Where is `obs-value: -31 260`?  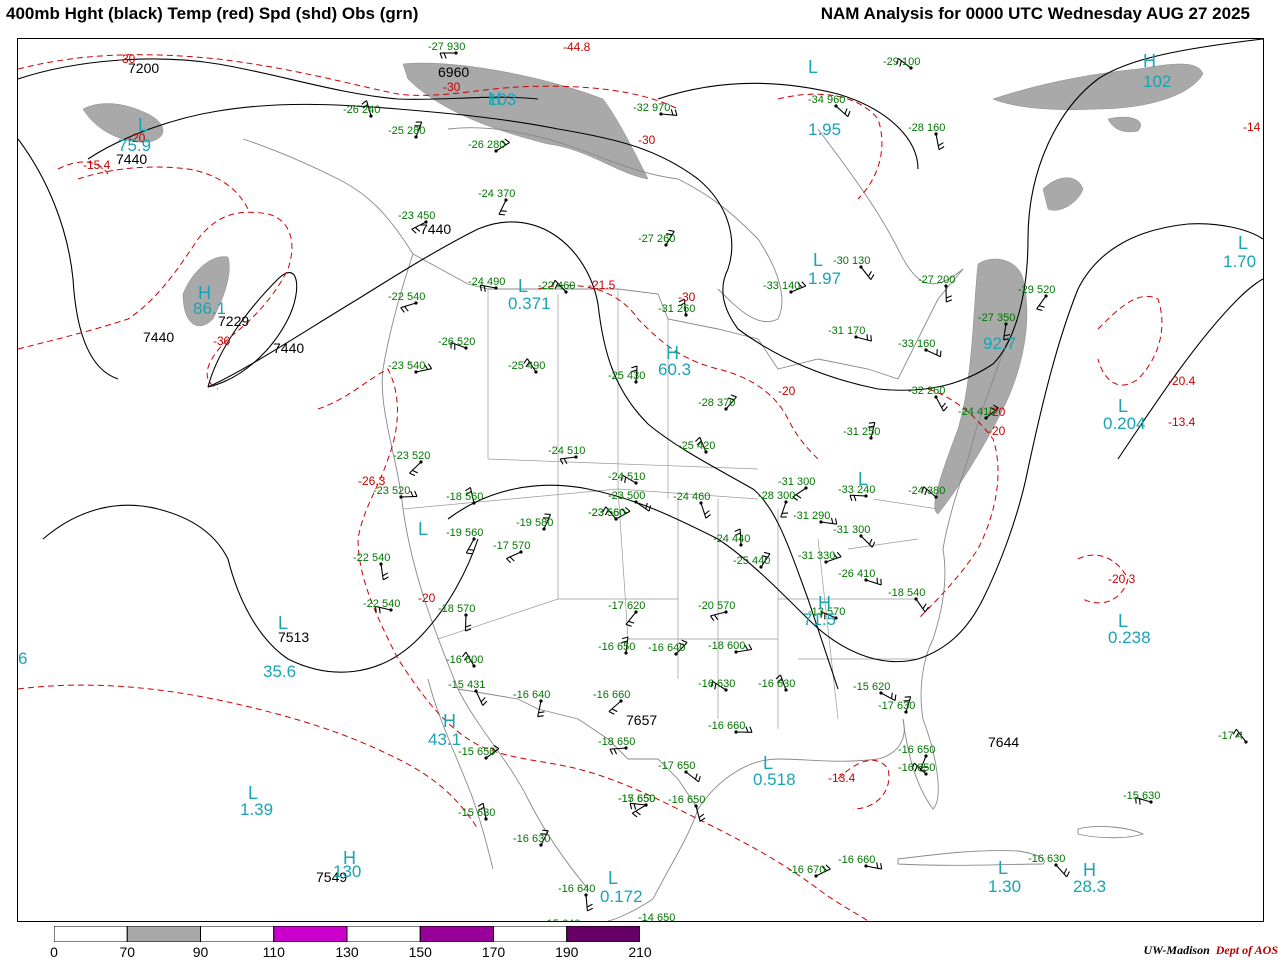
obs-value: -31 260 is located at coordinates (676, 309).